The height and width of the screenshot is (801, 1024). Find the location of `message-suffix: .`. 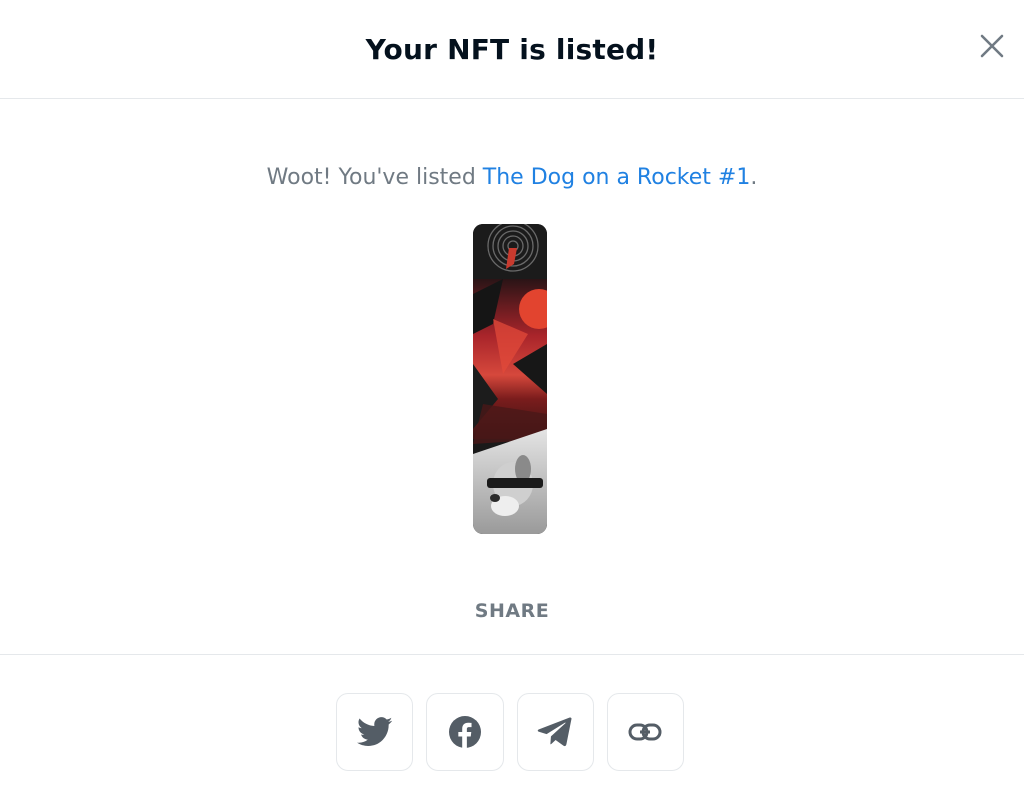

message-suffix: . is located at coordinates (754, 177).